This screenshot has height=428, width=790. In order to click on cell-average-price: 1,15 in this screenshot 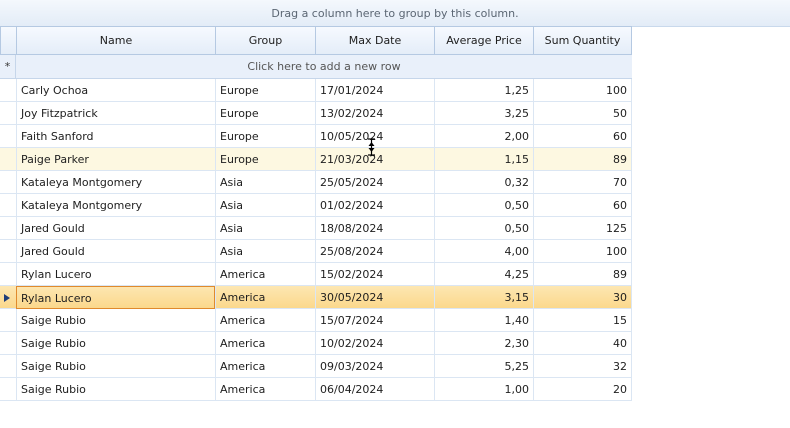, I will do `click(483, 159)`.